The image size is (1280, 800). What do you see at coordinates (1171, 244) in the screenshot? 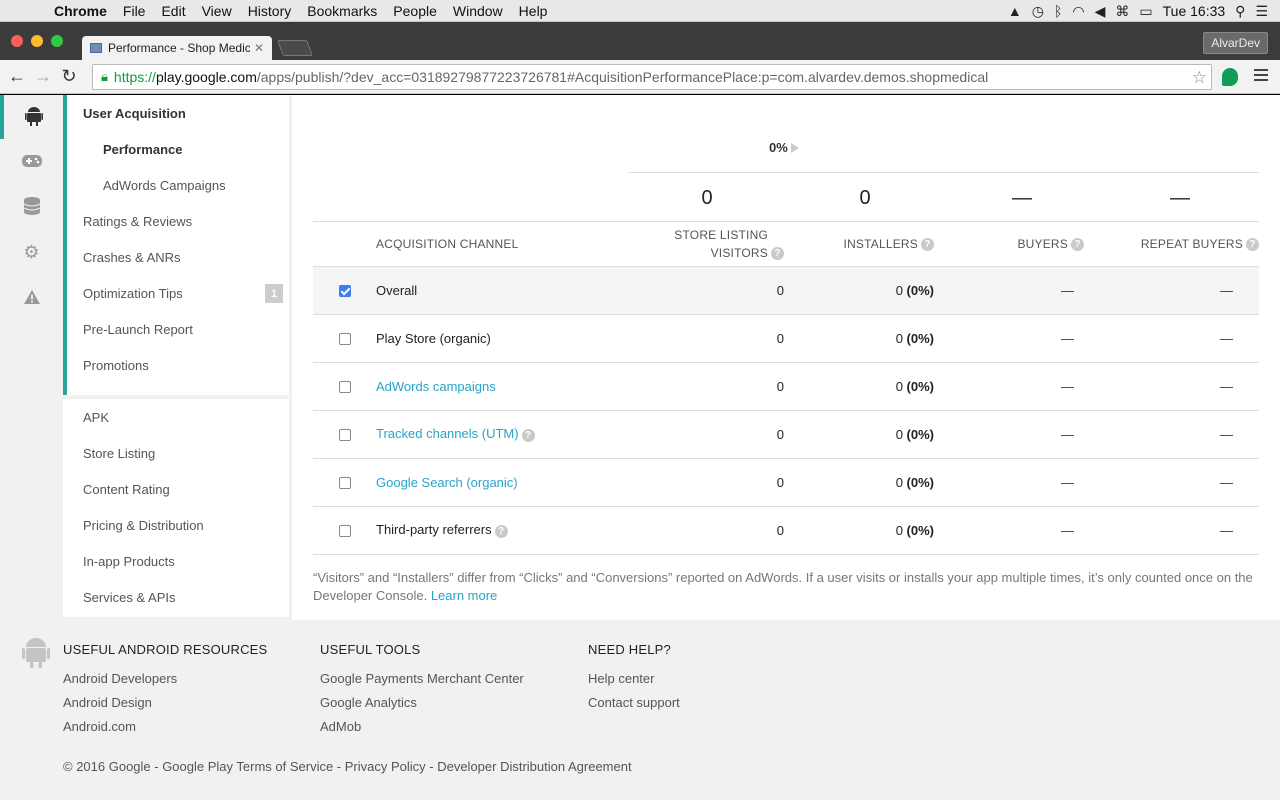
I see `header-repeat-buyers: Repeat buyers?` at bounding box center [1171, 244].